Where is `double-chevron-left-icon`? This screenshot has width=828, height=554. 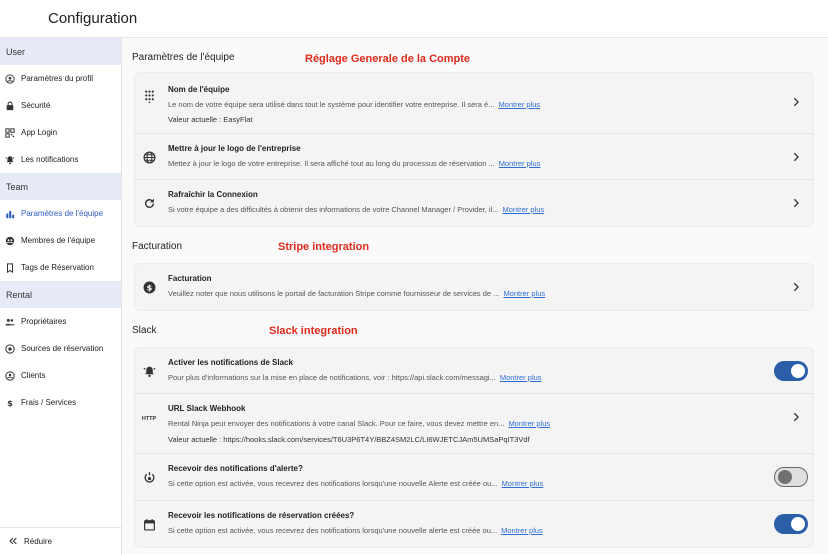
double-chevron-left-icon is located at coordinates (13, 541).